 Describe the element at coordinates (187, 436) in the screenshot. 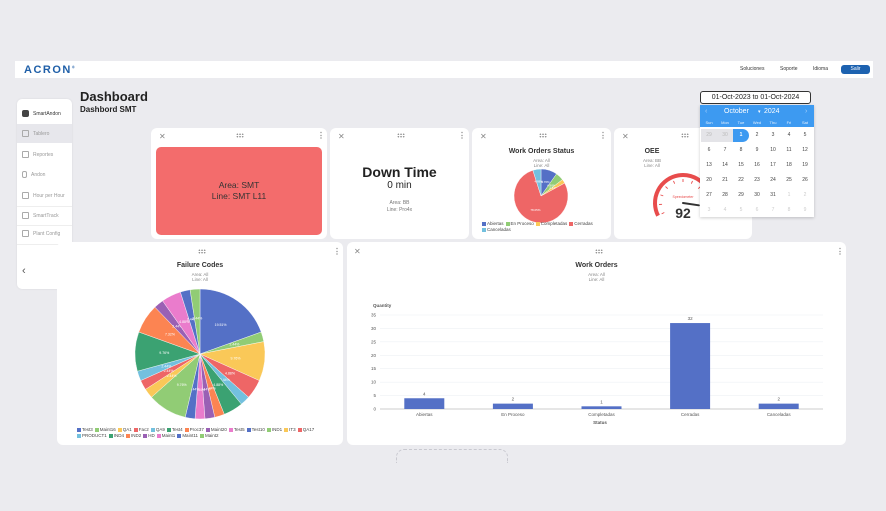

I see `legend-item: Maint11` at that location.